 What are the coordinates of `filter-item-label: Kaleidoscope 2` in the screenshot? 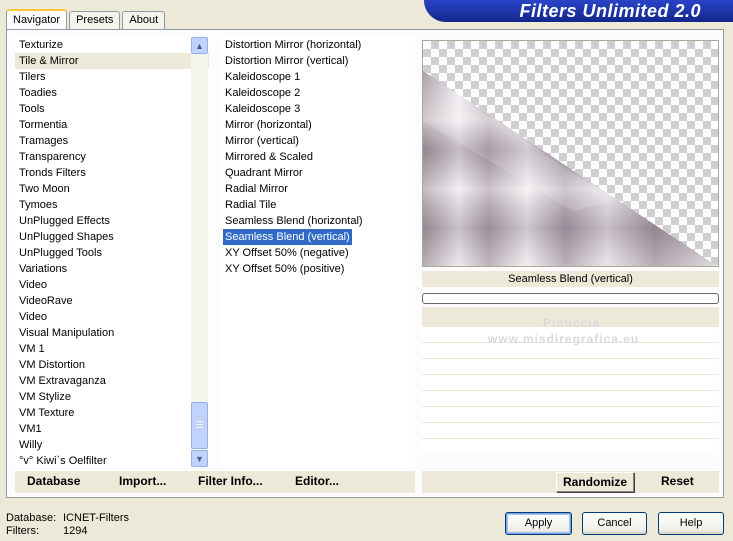 It's located at (263, 93).